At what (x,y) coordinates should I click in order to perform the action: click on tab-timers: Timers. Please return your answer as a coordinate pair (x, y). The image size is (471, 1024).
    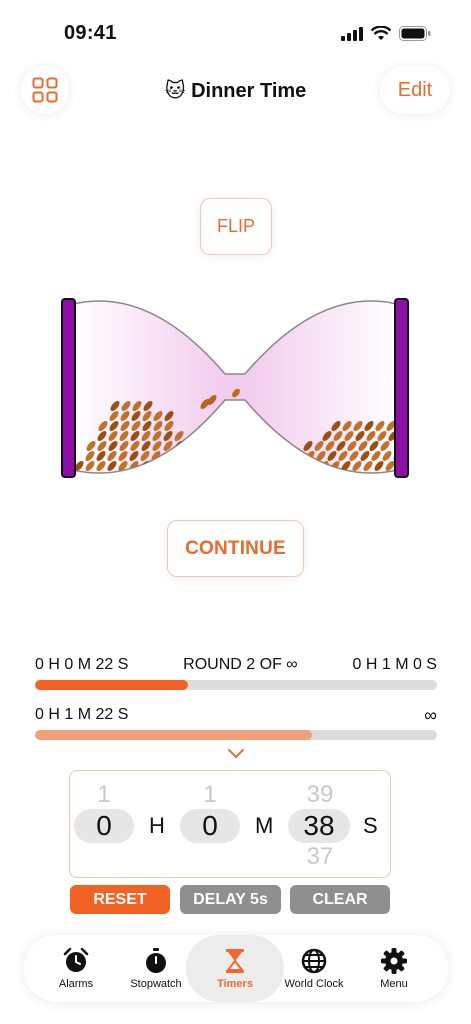
    Looking at the image, I should click on (235, 968).